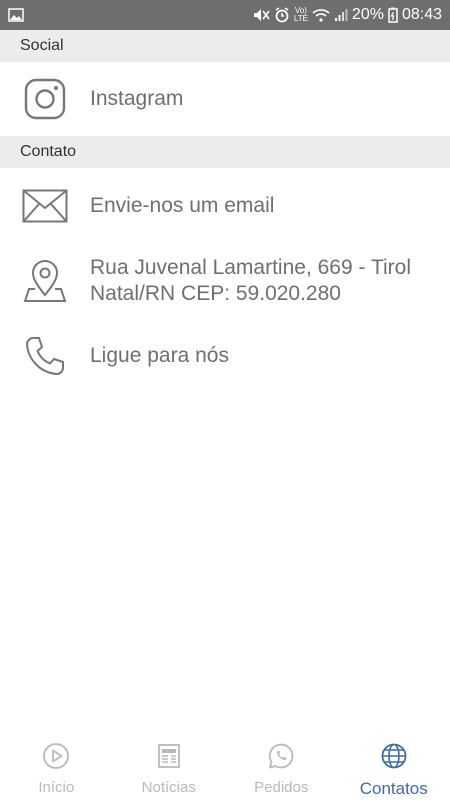 The height and width of the screenshot is (800, 450). Describe the element at coordinates (48, 151) in the screenshot. I see `section-title-contato: Contato` at that location.